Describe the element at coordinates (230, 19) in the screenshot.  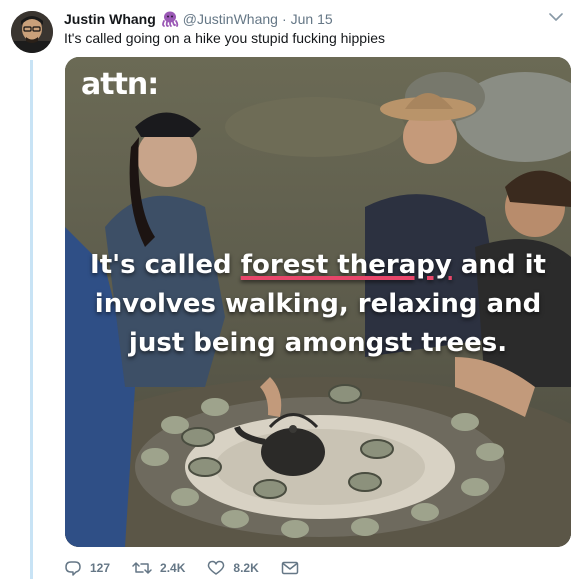
I see `user-handle: @JustinWhang` at that location.